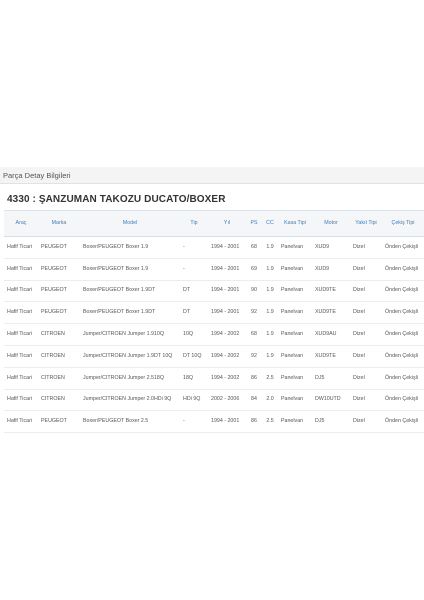 The image size is (424, 600). What do you see at coordinates (331, 223) in the screenshot?
I see `header-motor: Motor` at bounding box center [331, 223].